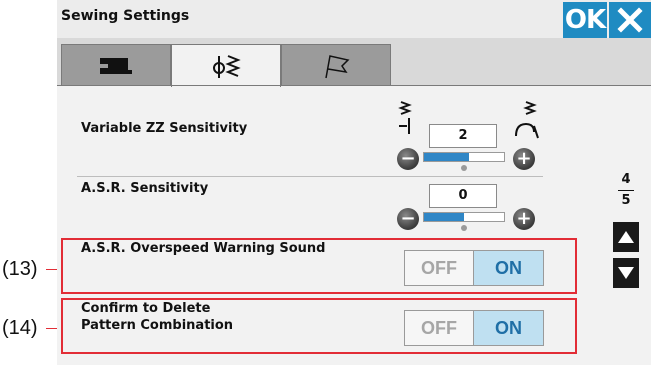  What do you see at coordinates (145, 188) in the screenshot?
I see `asr-sensitivity-label: A.S.R. Sensitivity` at bounding box center [145, 188].